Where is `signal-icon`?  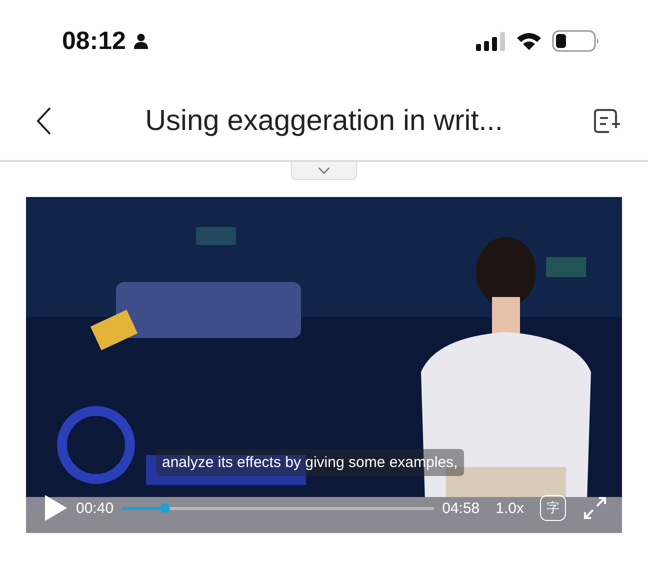 signal-icon is located at coordinates (491, 41).